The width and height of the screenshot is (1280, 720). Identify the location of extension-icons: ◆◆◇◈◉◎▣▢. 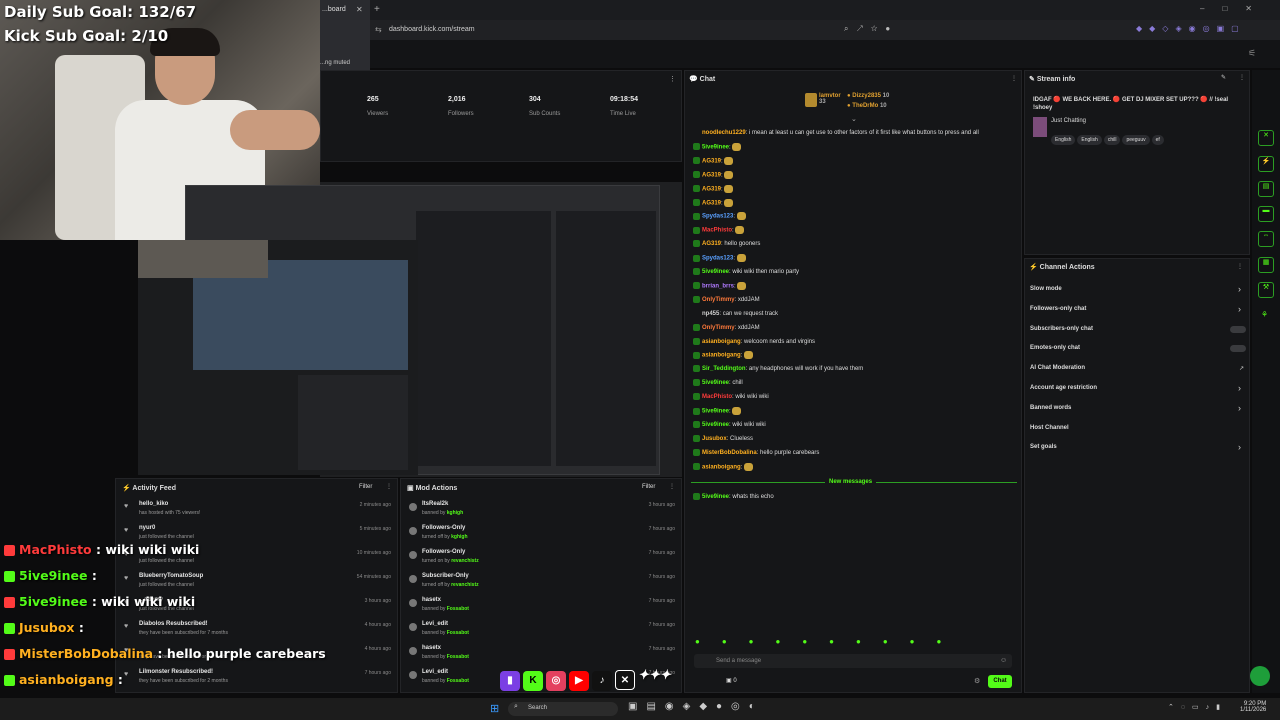
(1191, 28).